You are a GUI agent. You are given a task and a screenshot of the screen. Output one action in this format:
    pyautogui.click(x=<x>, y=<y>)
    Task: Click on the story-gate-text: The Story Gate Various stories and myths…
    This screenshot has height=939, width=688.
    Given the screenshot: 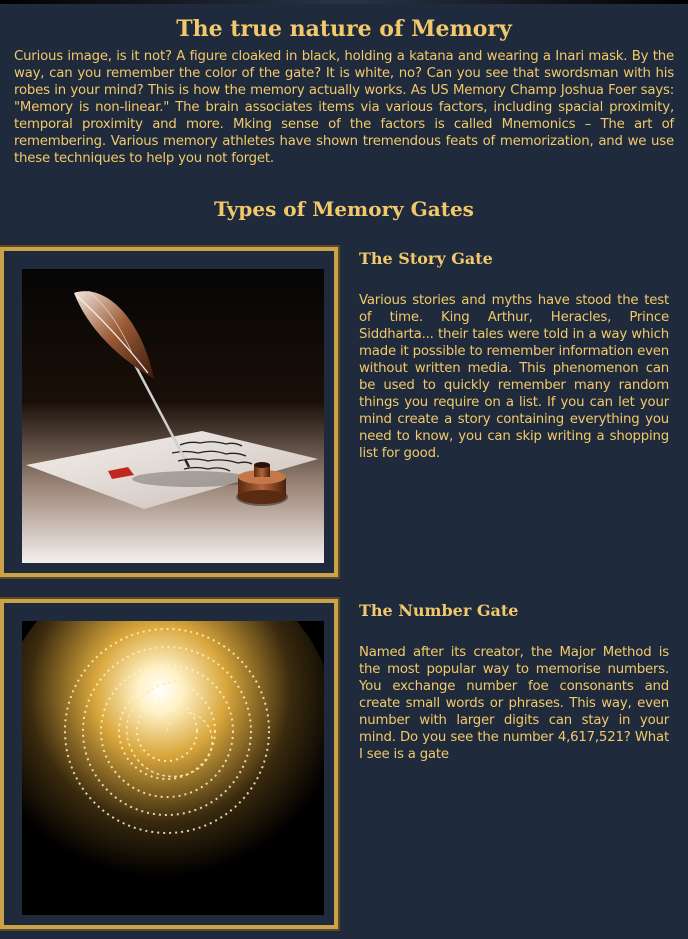 What is the action you would take?
    pyautogui.click(x=514, y=354)
    